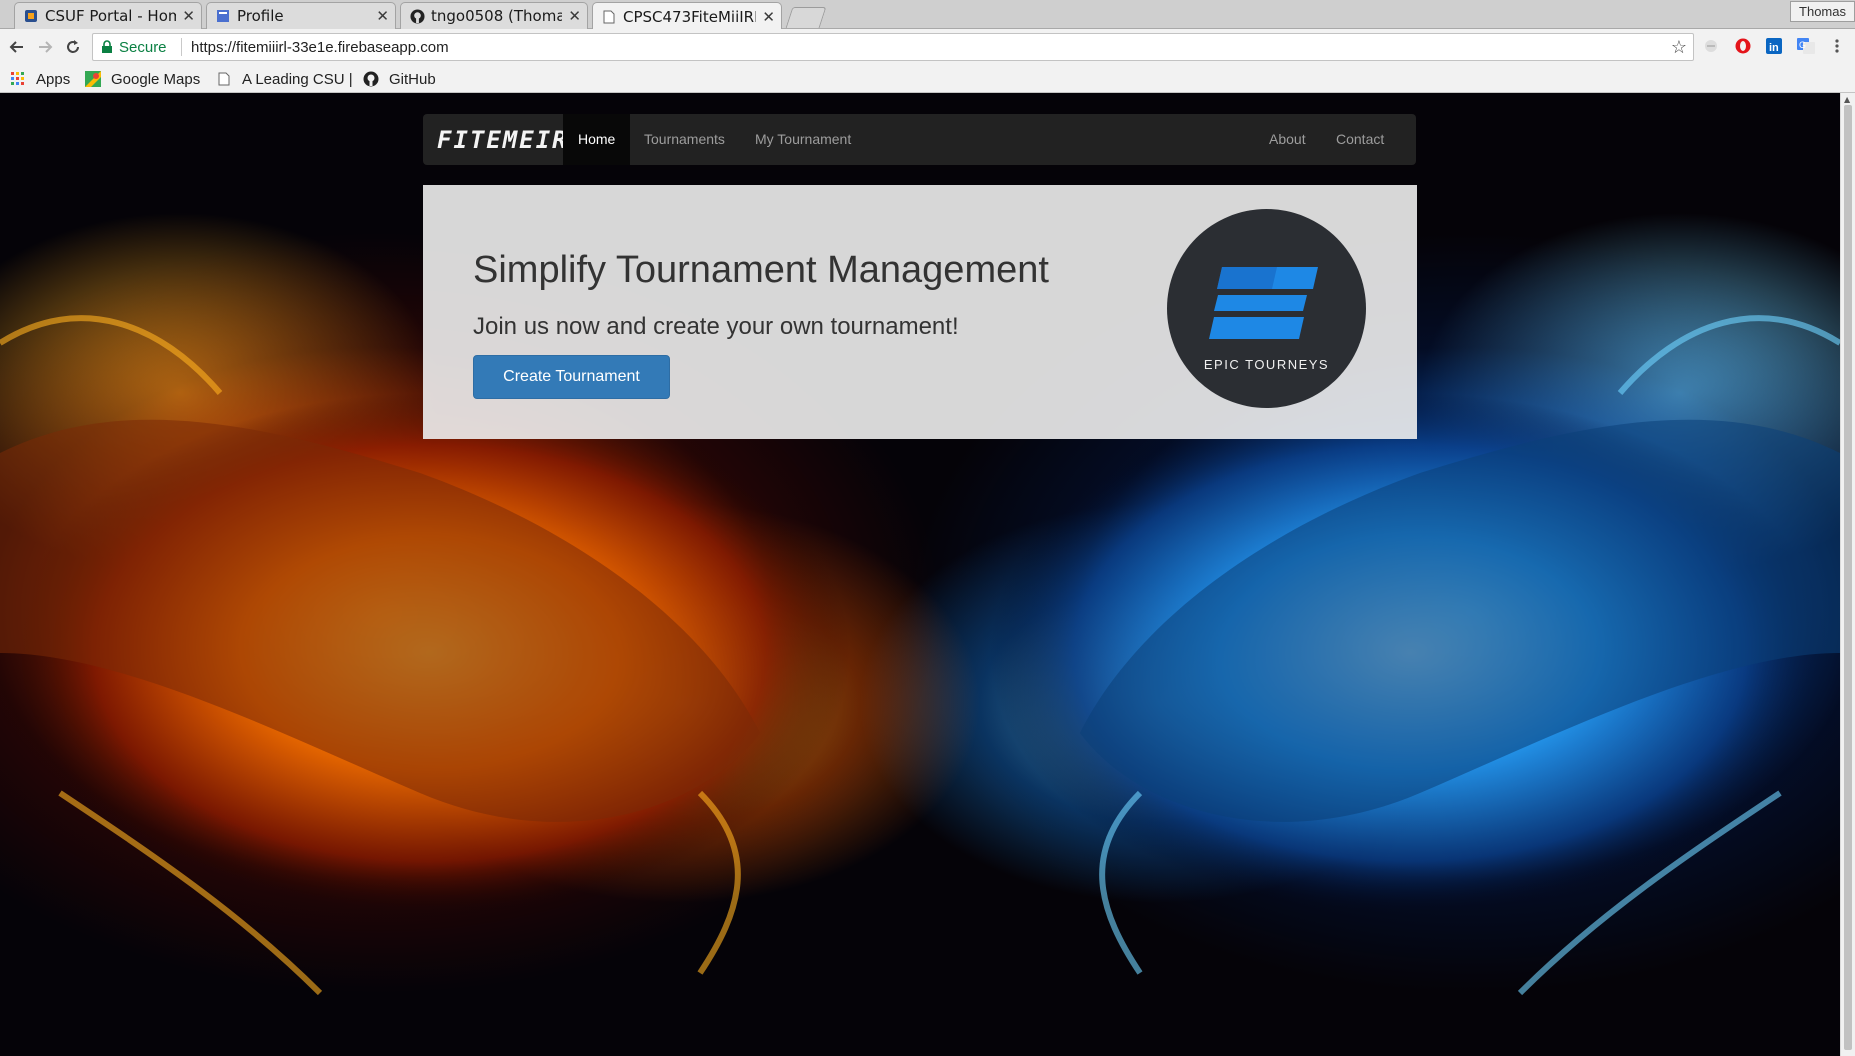  What do you see at coordinates (1360, 139) in the screenshot?
I see `nav-contact: Contact` at bounding box center [1360, 139].